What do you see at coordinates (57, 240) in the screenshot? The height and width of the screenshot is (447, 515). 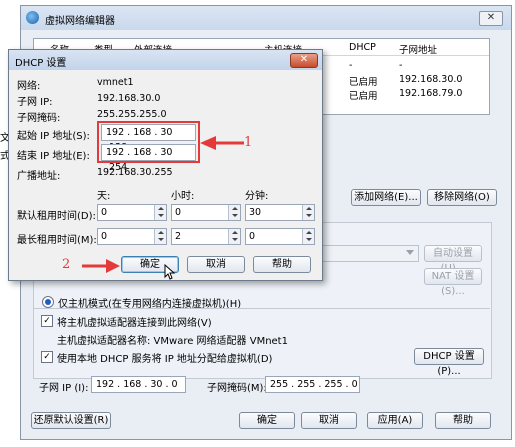 I see `max-lease-label: 最长租用时间(M):` at bounding box center [57, 240].